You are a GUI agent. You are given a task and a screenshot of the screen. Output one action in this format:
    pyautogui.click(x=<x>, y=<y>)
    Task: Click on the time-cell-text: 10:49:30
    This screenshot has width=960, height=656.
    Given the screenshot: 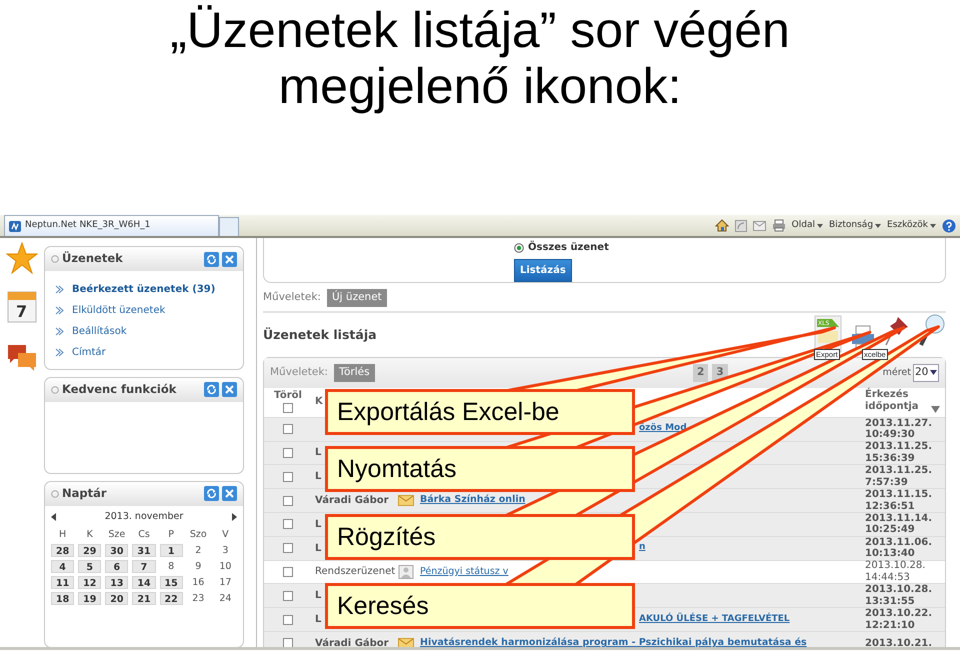 What is the action you would take?
    pyautogui.click(x=890, y=435)
    